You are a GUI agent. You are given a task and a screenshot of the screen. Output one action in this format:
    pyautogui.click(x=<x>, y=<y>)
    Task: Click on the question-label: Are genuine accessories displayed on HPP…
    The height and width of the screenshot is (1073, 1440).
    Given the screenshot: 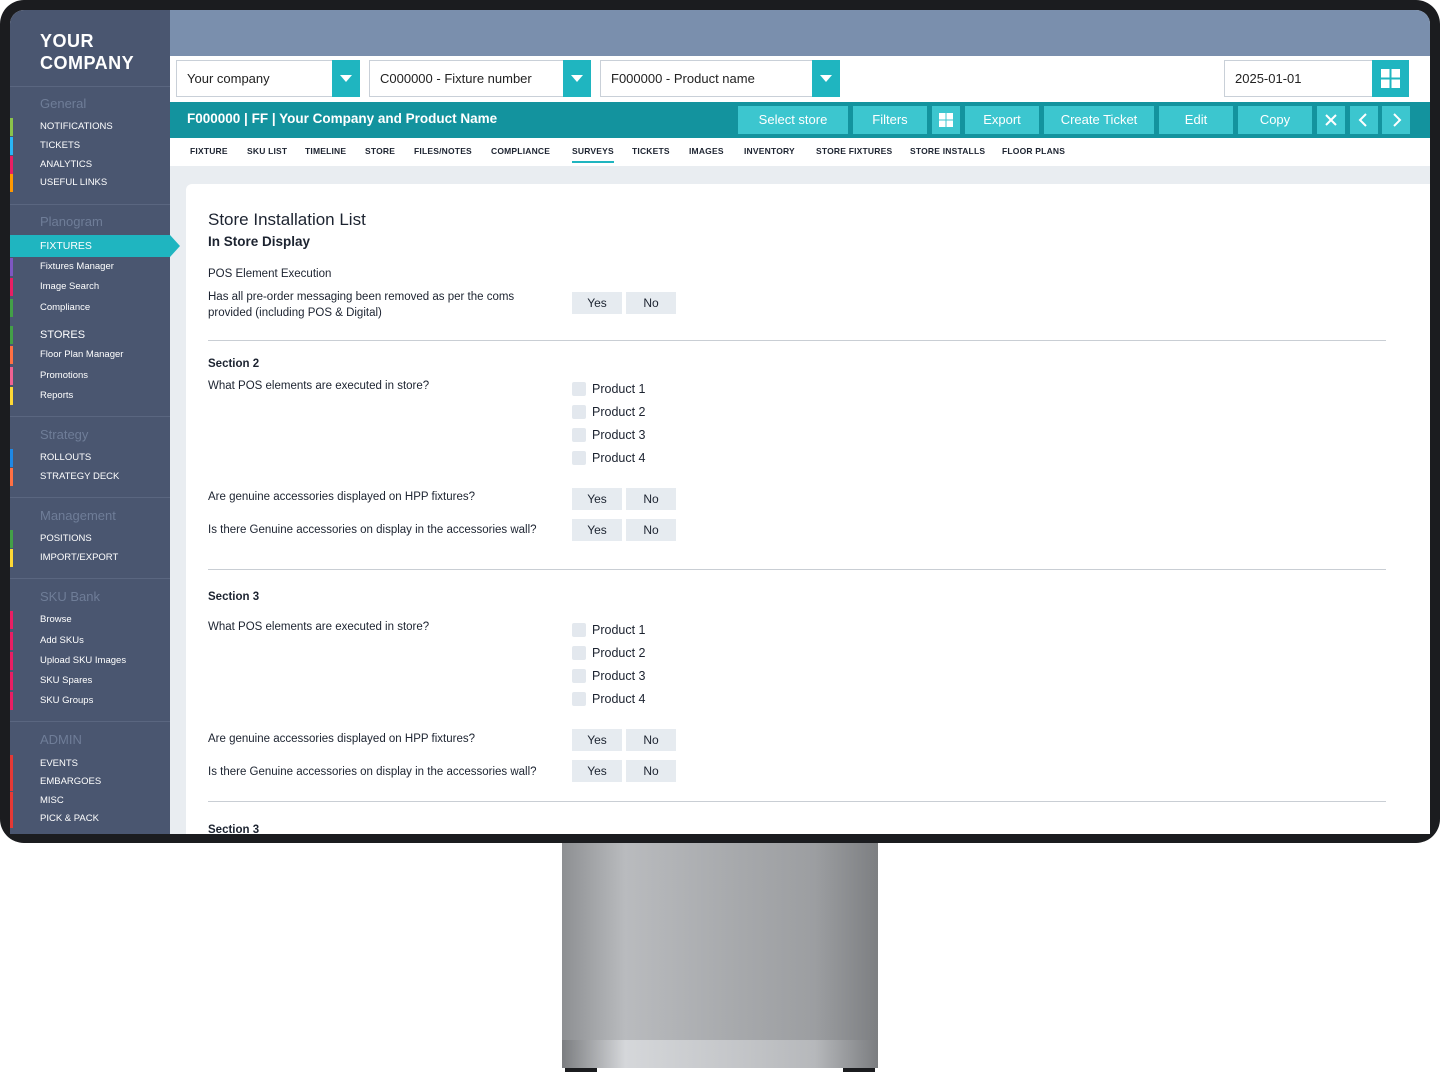 What is the action you would take?
    pyautogui.click(x=341, y=739)
    